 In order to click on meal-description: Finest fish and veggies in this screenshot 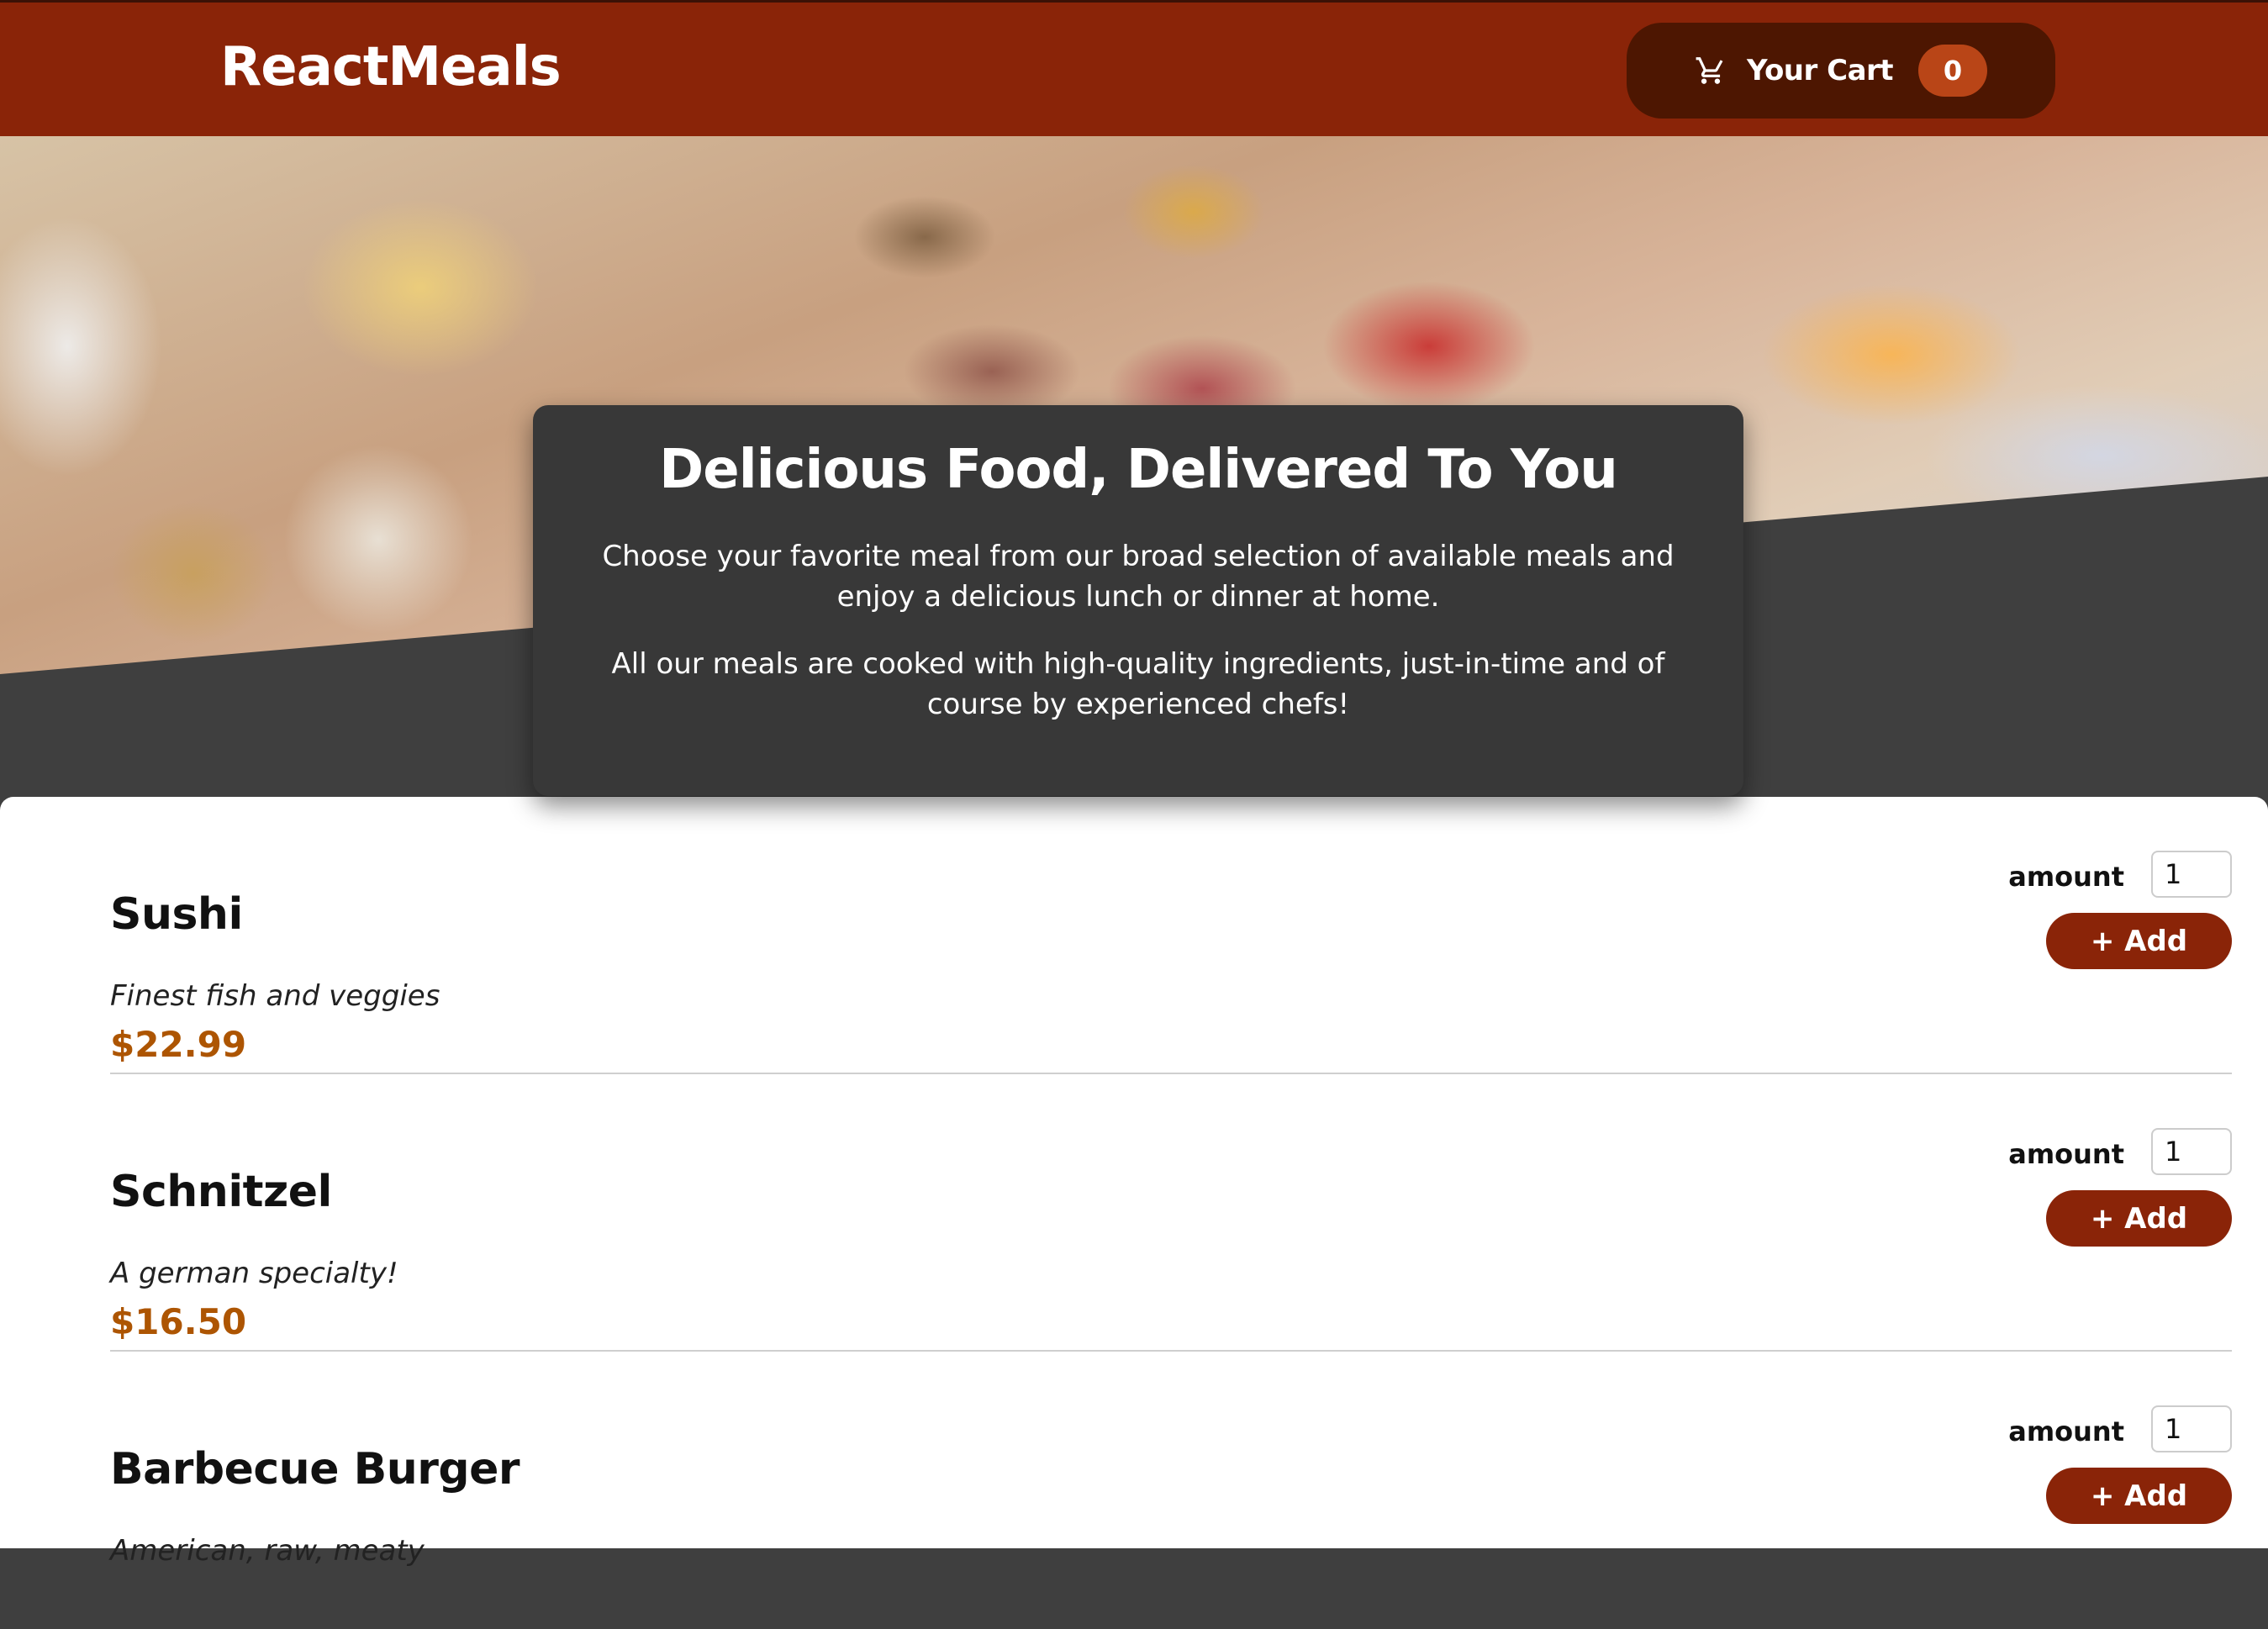, I will do `click(275, 996)`.